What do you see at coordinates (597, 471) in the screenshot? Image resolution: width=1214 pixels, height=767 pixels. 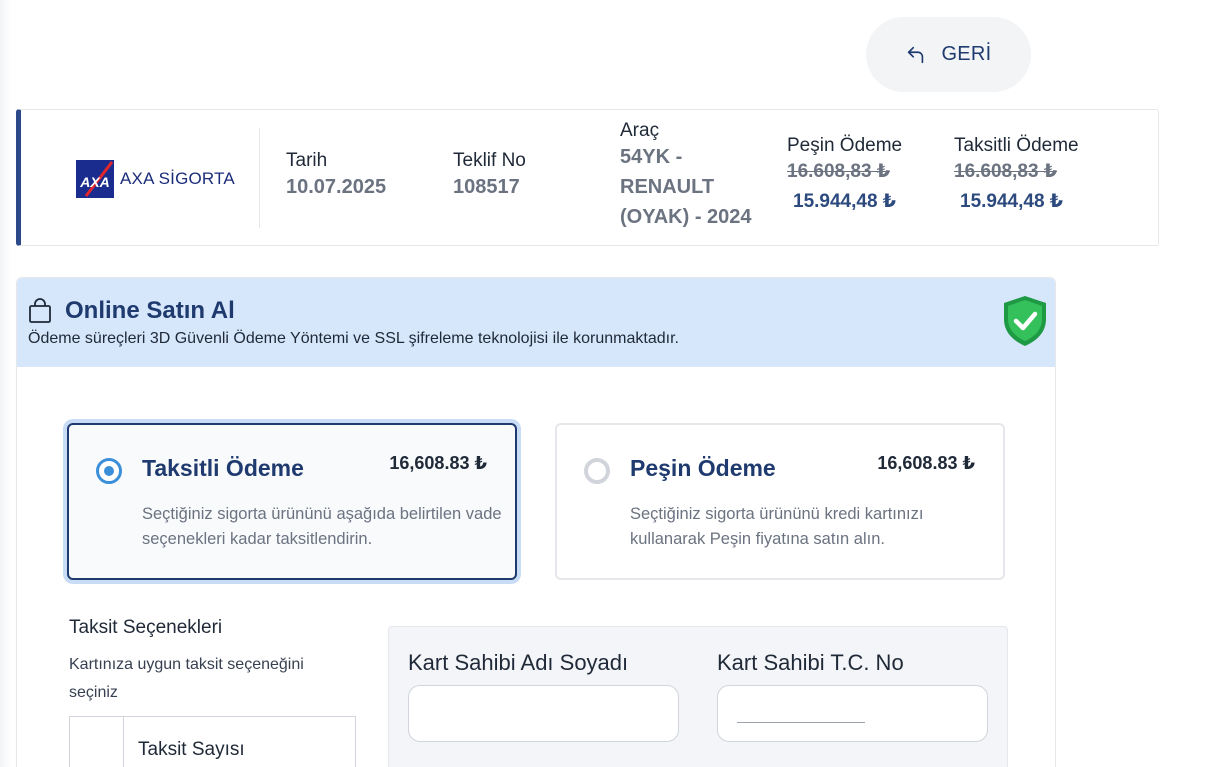 I see `cash-radio` at bounding box center [597, 471].